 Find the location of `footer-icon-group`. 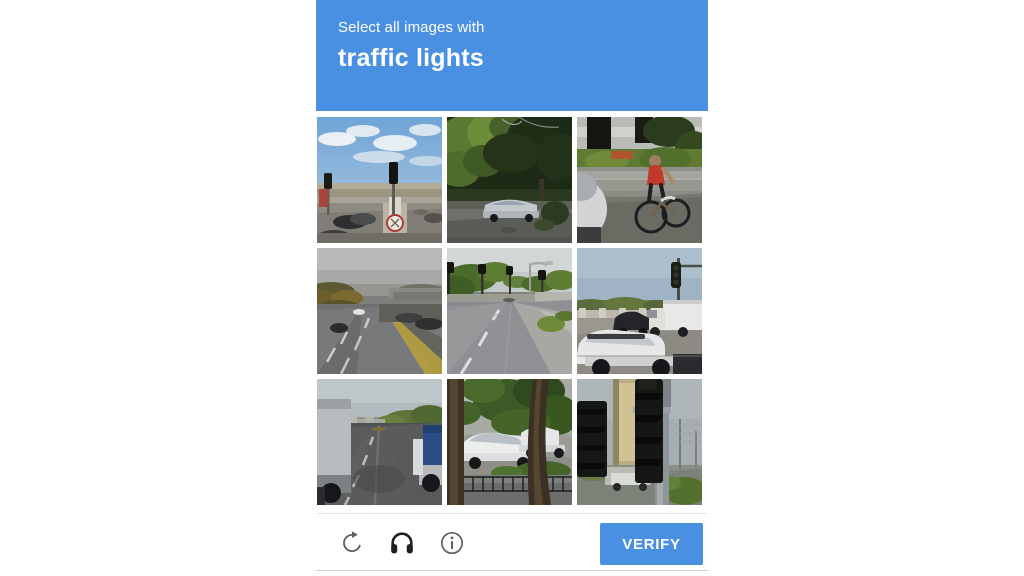

footer-icon-group is located at coordinates (401, 542).